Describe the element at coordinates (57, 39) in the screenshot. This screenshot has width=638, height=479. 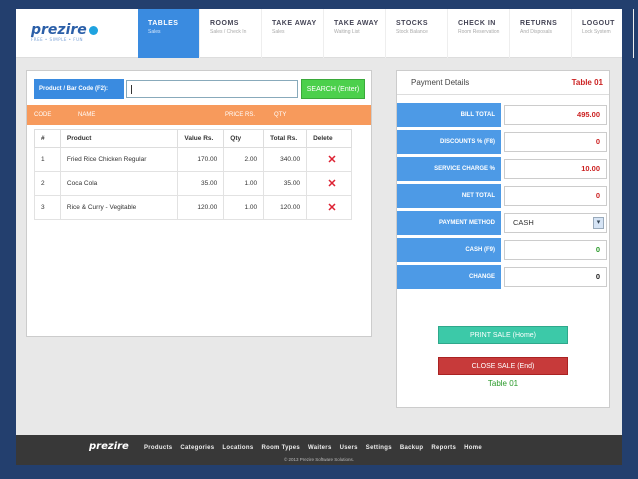
I see `brand-tagline: FREE • SIMPLE • FUN` at that location.